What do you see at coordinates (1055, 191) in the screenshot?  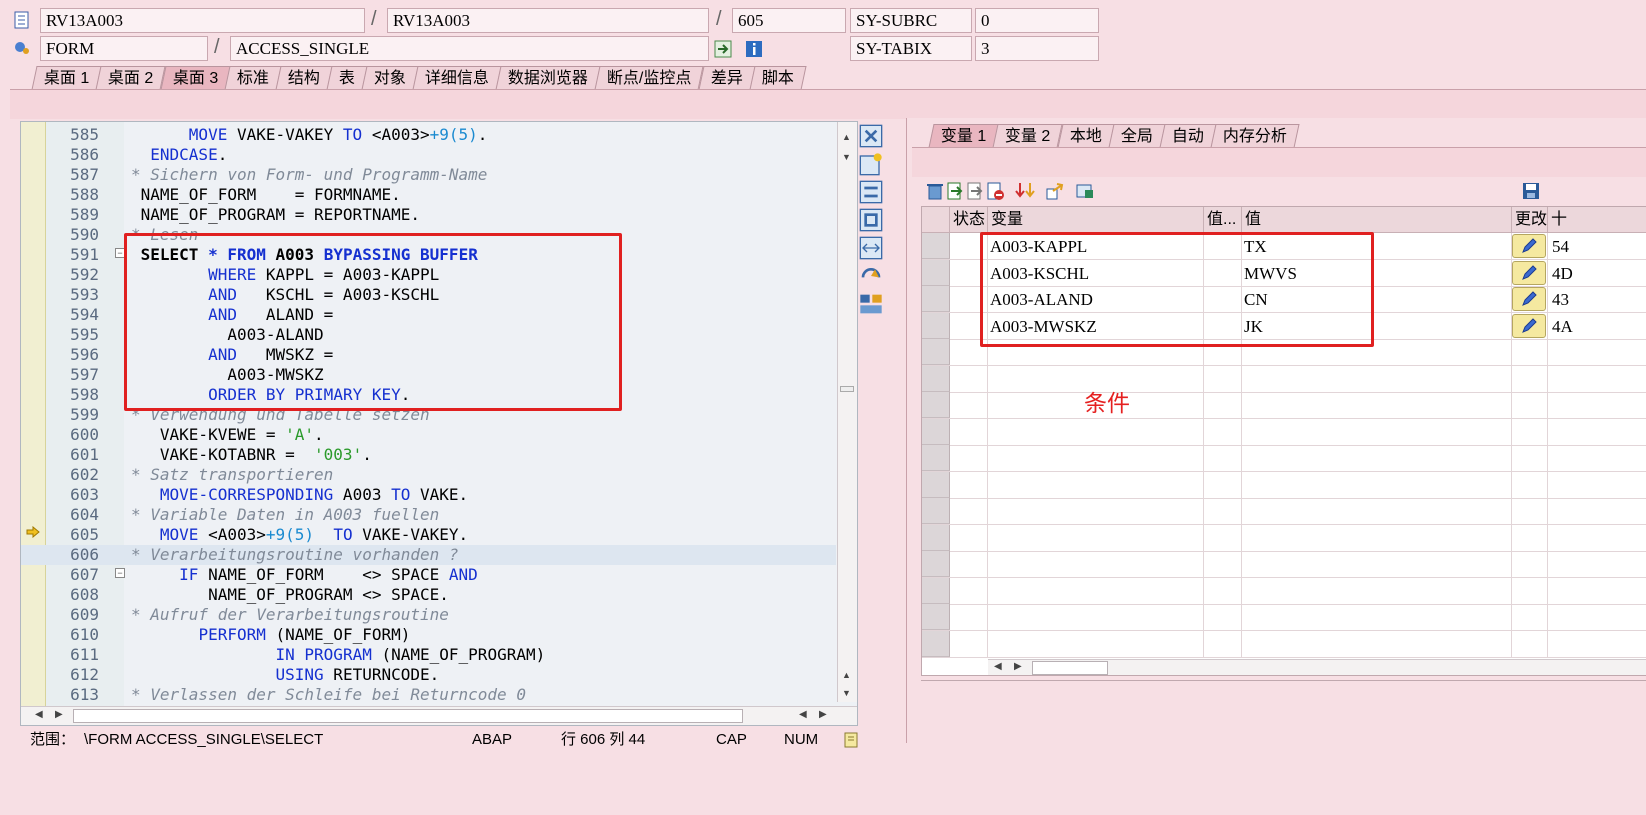 I see `export-icon` at bounding box center [1055, 191].